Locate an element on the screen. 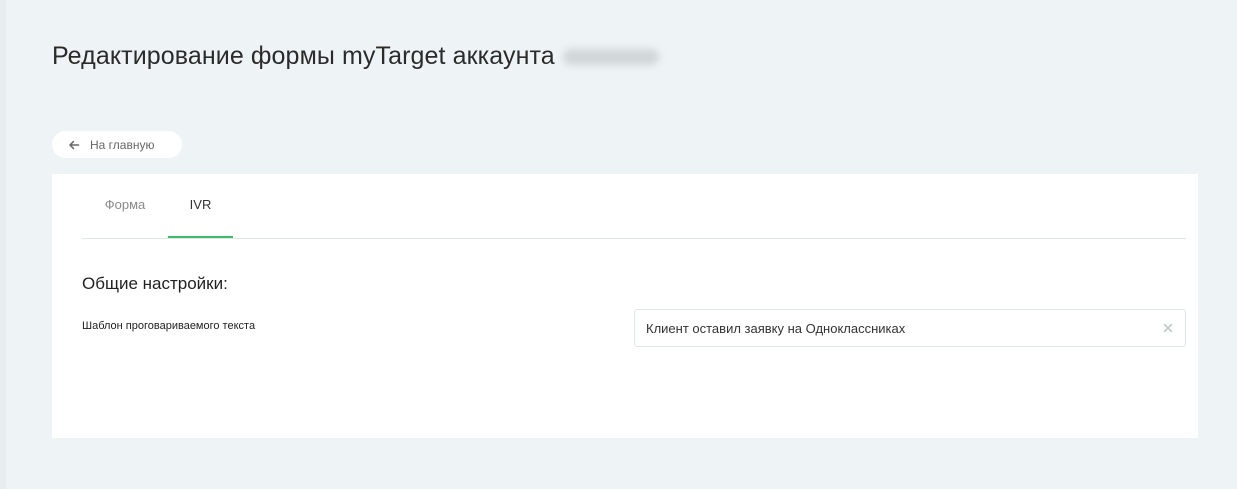 The height and width of the screenshot is (489, 1237). back-to-main-button: На главную is located at coordinates (117, 144).